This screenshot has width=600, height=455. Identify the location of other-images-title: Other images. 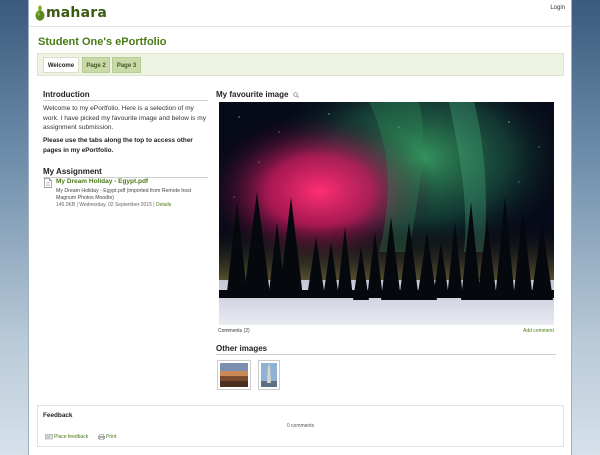
(242, 348).